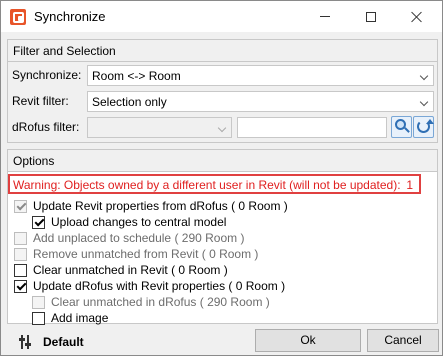 The width and height of the screenshot is (443, 356). What do you see at coordinates (407, 130) in the screenshot?
I see `search-icon-handle` at bounding box center [407, 130].